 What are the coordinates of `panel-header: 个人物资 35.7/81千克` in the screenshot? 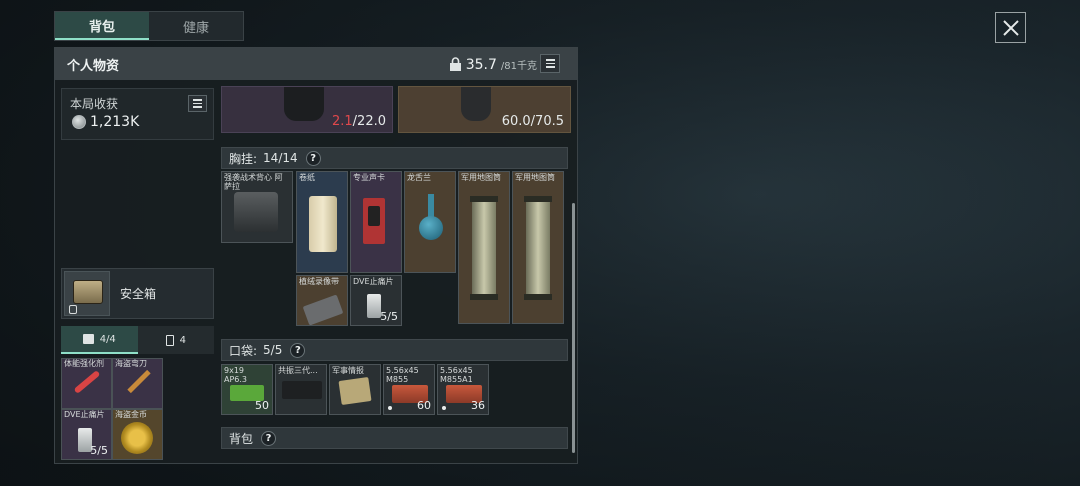 It's located at (316, 64).